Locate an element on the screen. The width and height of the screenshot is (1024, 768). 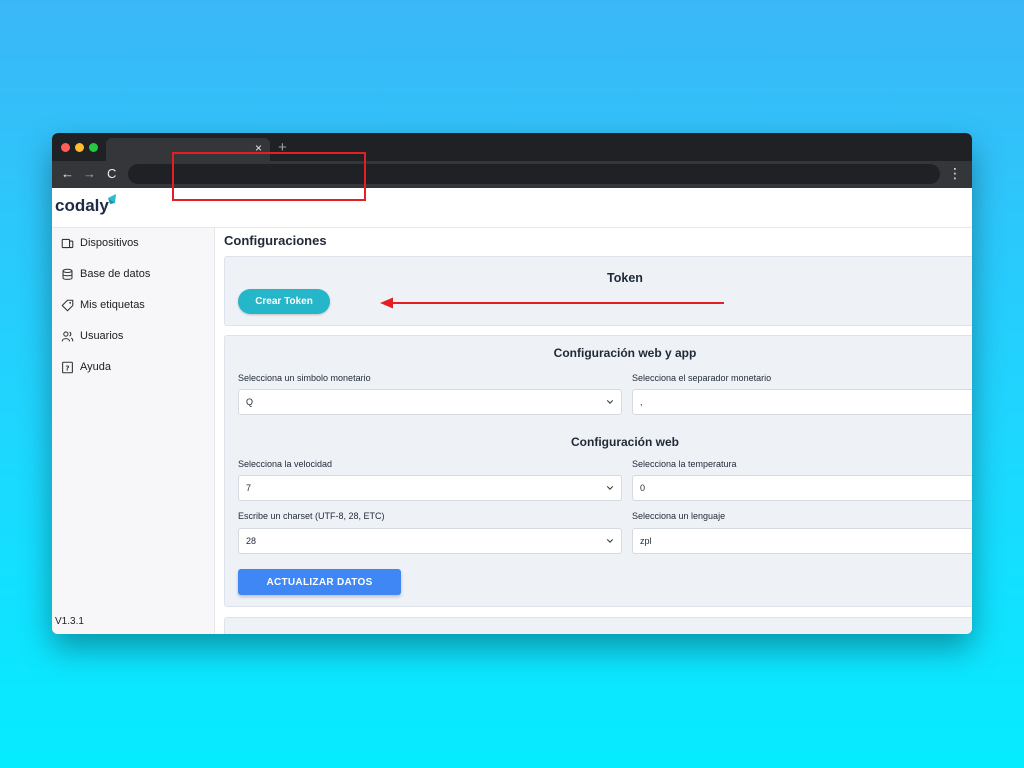
sidebar-item-label: Ayuda is located at coordinates (95, 367).